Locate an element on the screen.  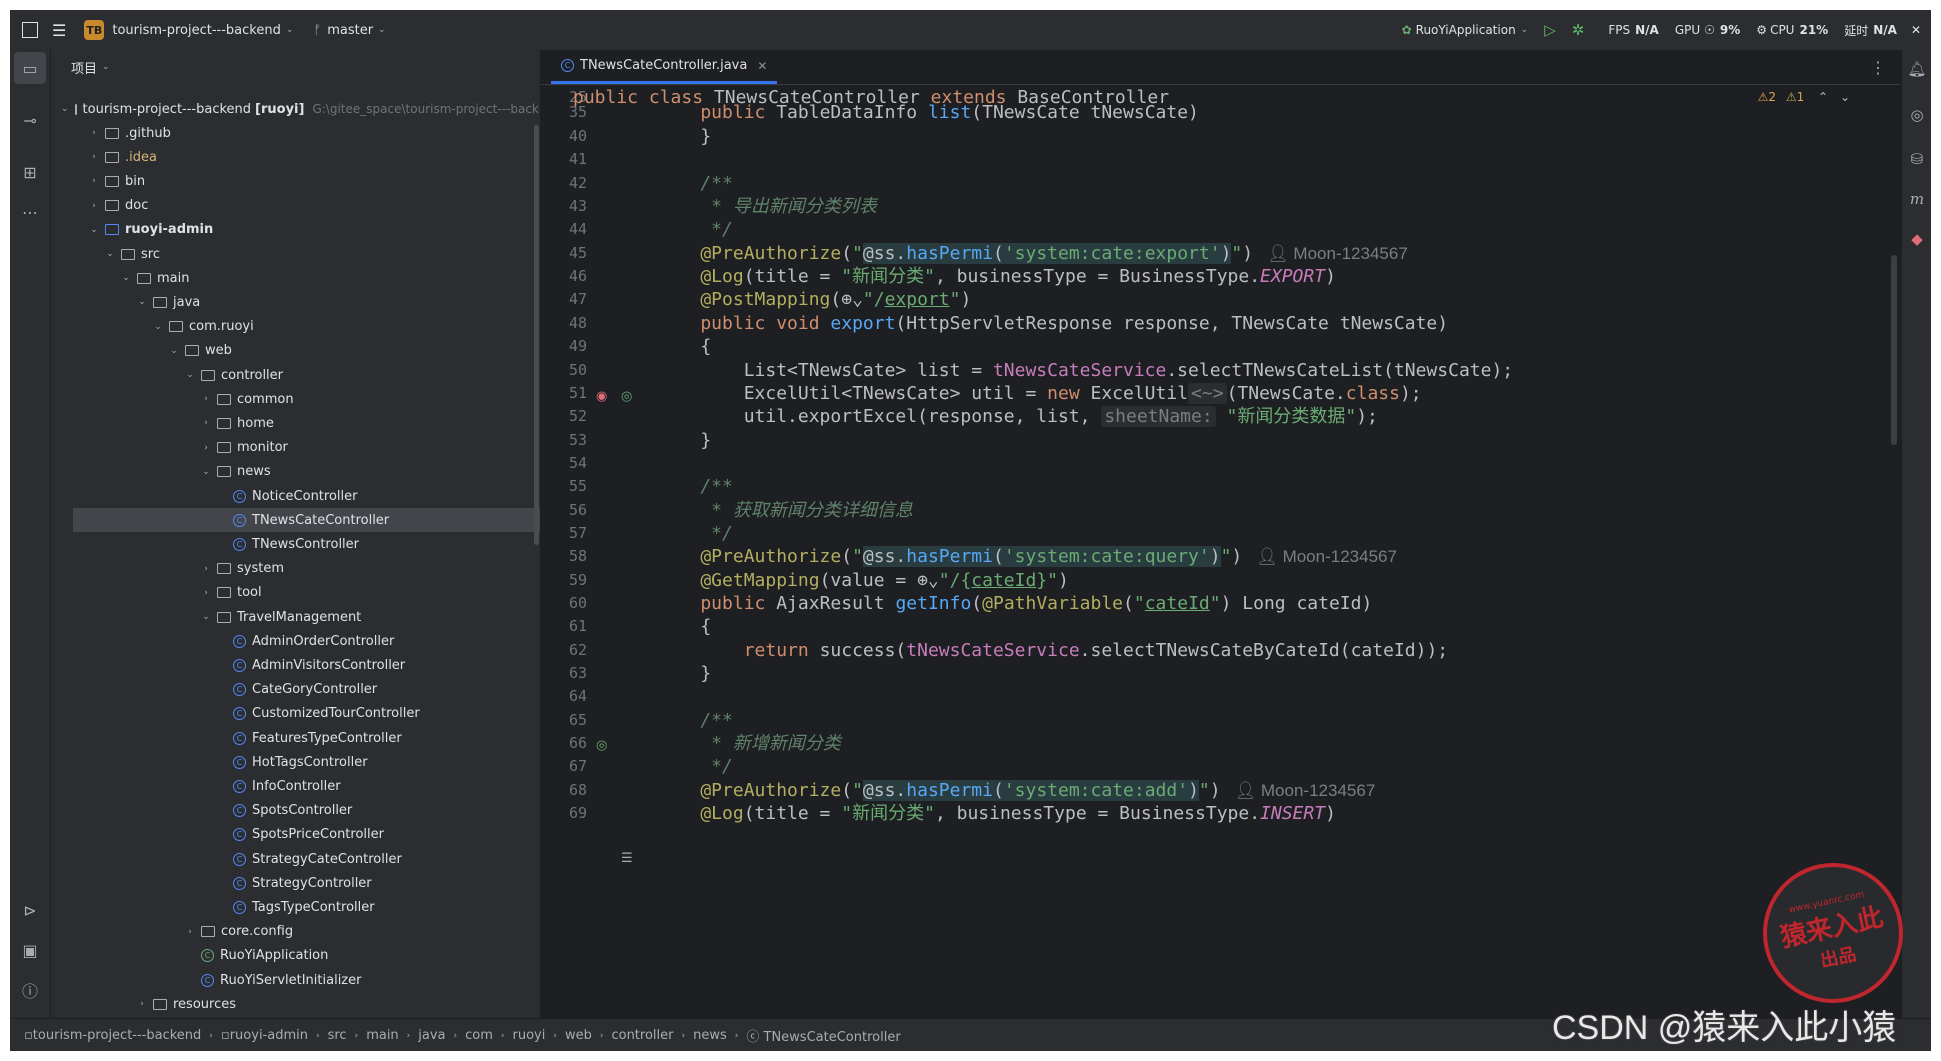
tree-item: C StrategyController is located at coordinates (295, 883).